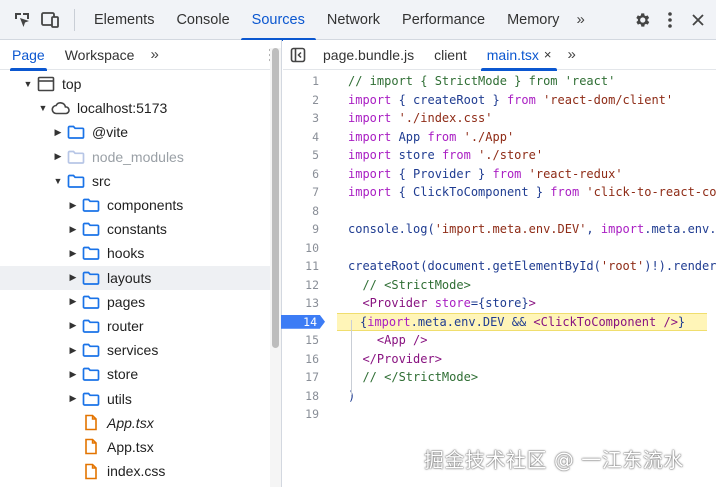 The image size is (716, 487). Describe the element at coordinates (303, 118) in the screenshot. I see `line-number: 3` at that location.